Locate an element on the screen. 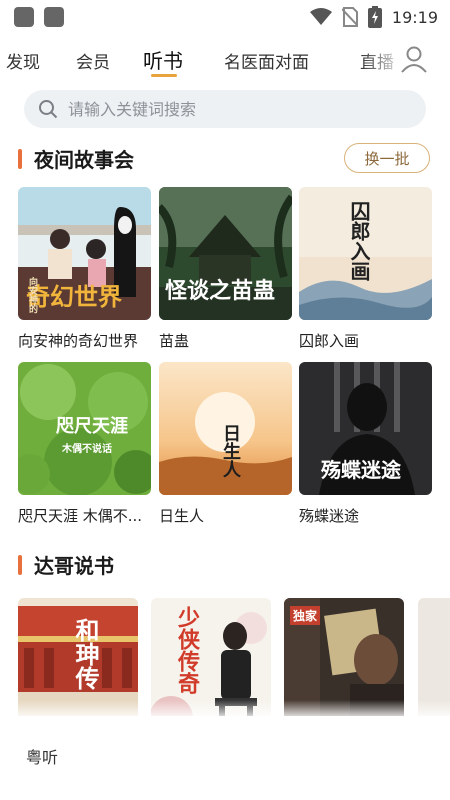  story-cover: 咫尺天涯 木偶不说话 is located at coordinates (84, 428).